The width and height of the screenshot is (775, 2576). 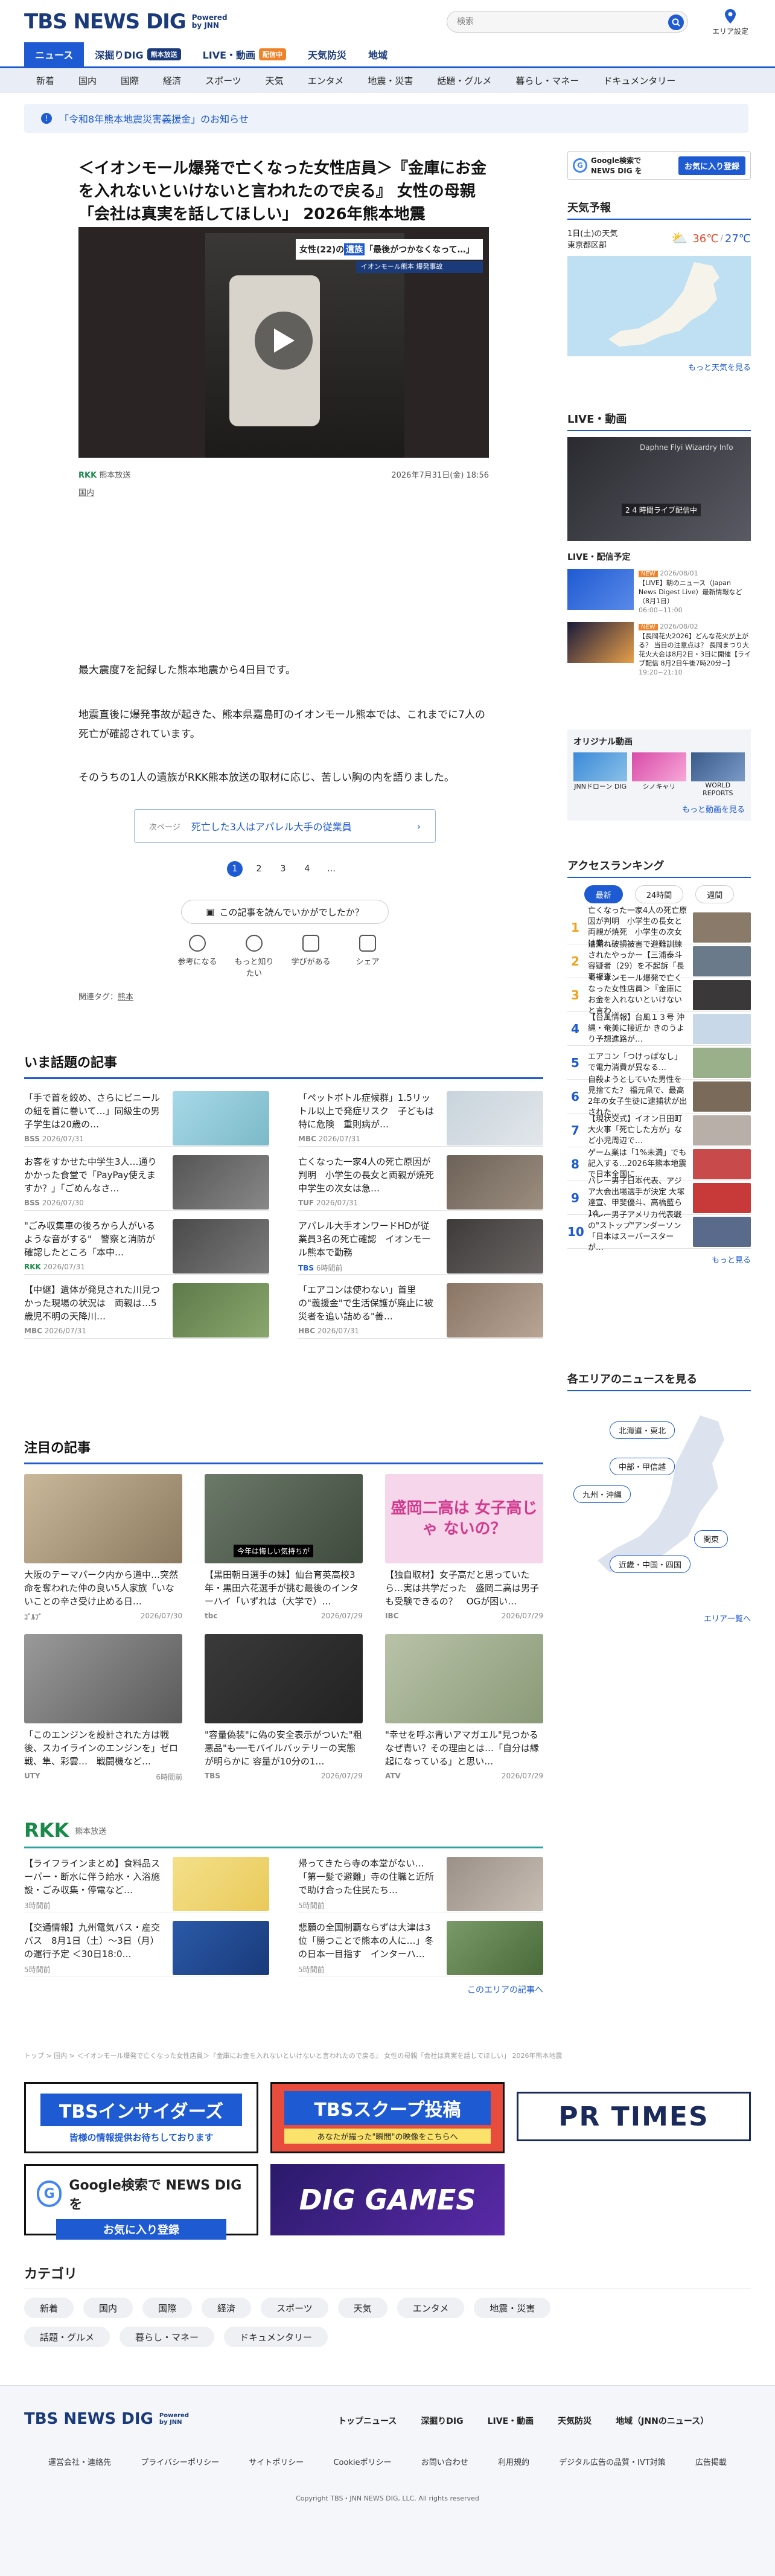 What do you see at coordinates (464, 80) in the screenshot?
I see `cat-gourmet: 話題・グルメ` at bounding box center [464, 80].